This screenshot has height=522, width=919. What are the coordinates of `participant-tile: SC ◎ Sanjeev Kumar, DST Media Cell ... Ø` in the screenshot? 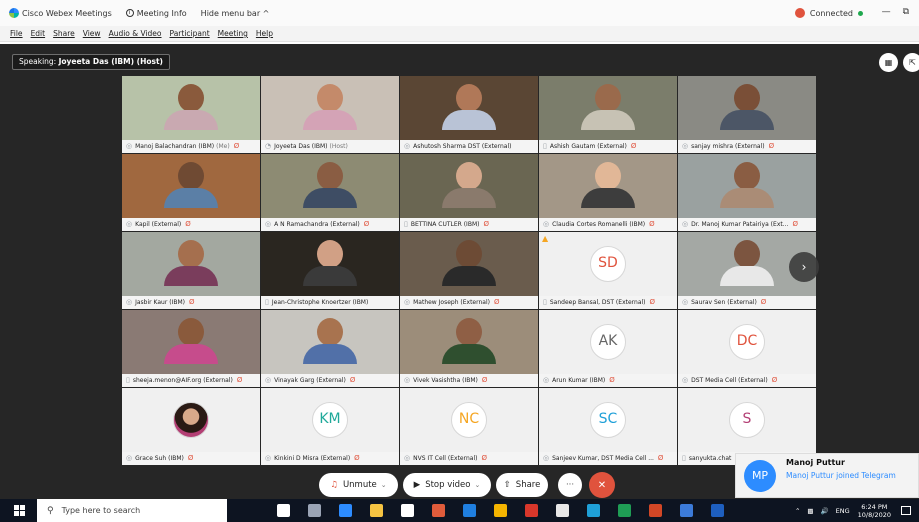 It's located at (608, 426).